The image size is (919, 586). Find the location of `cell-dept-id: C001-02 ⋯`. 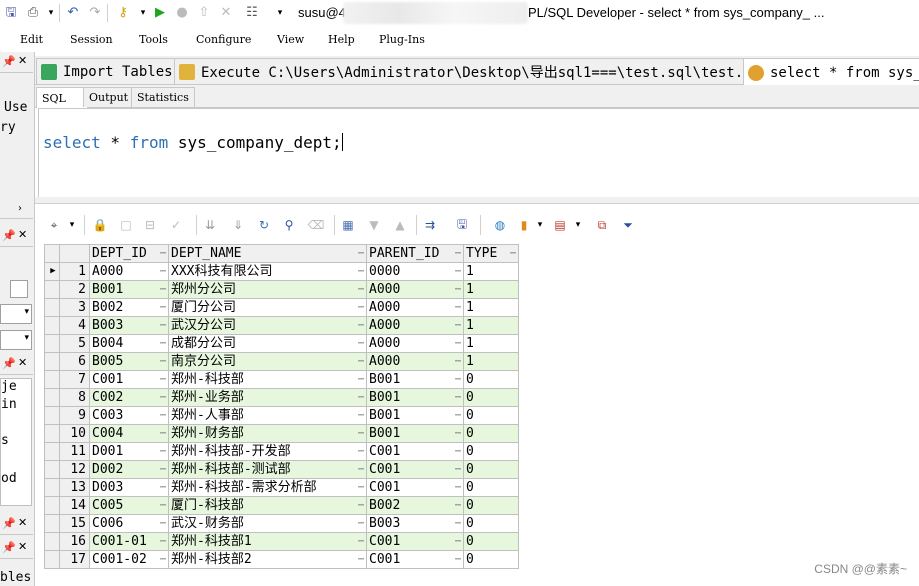

cell-dept-id: C001-02 ⋯ is located at coordinates (129, 559).